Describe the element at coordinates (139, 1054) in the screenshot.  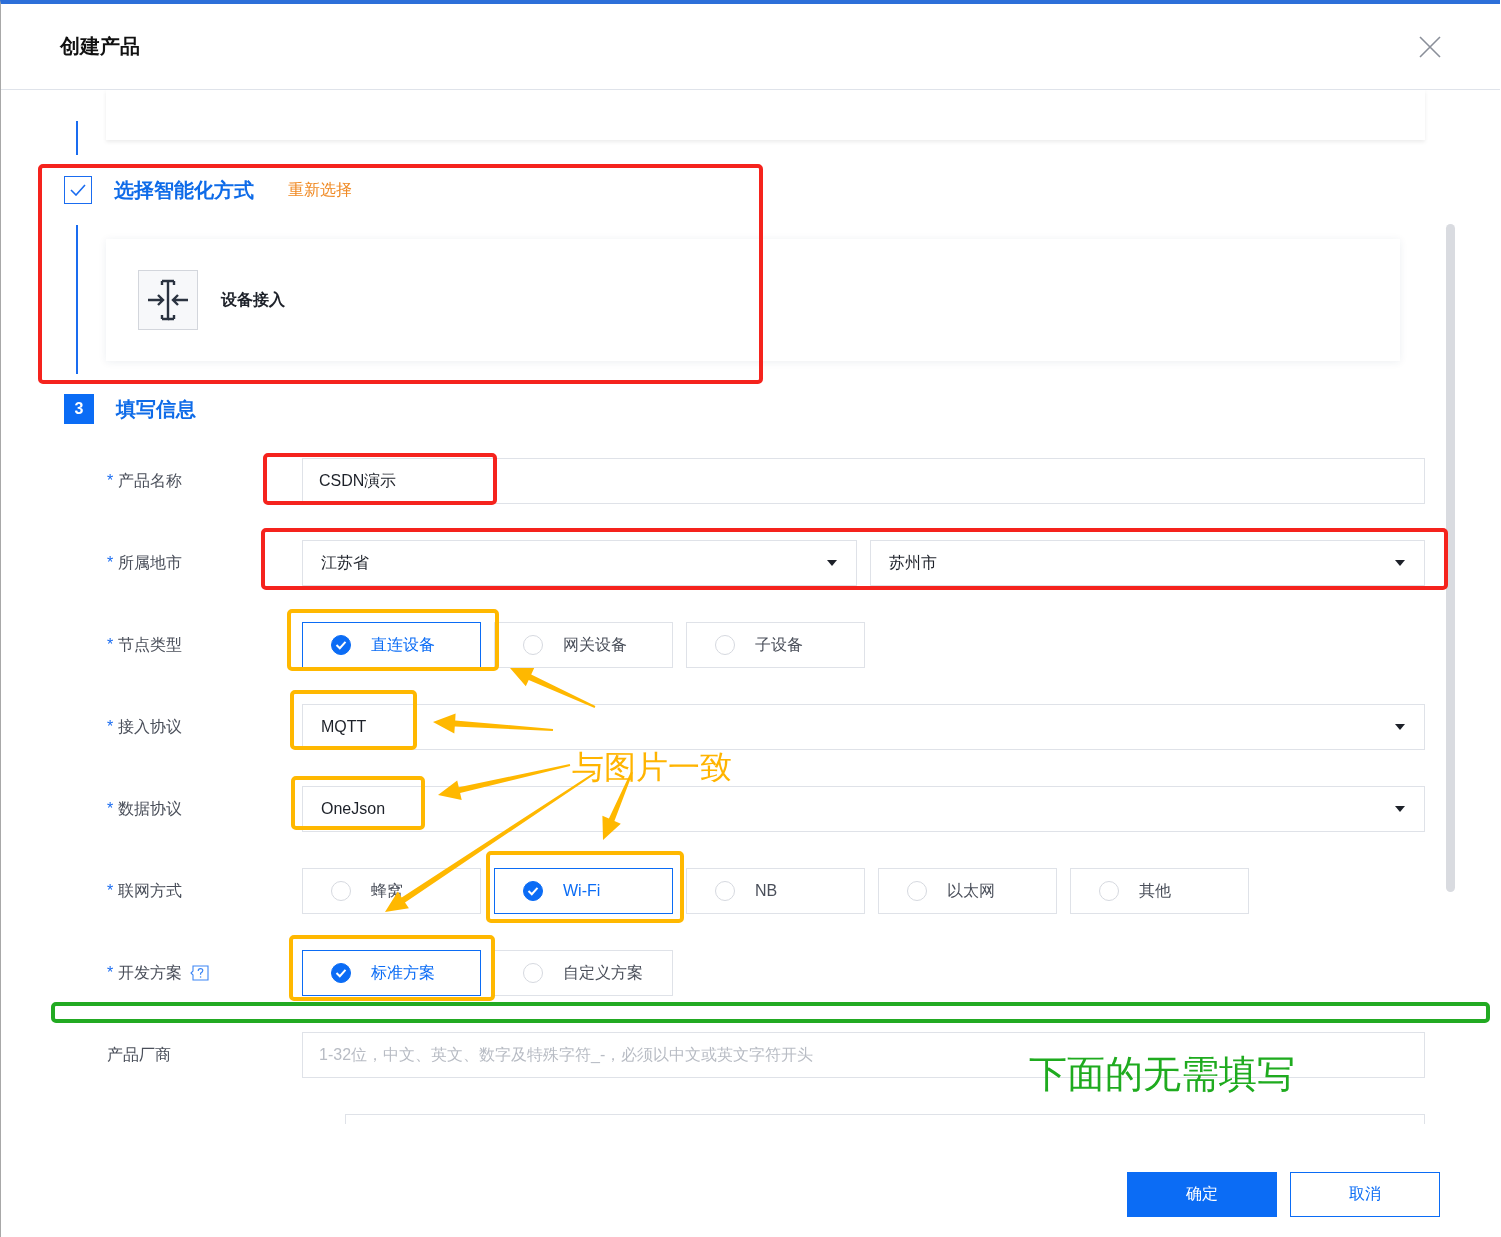
I see `field-label: 产品厂商` at that location.